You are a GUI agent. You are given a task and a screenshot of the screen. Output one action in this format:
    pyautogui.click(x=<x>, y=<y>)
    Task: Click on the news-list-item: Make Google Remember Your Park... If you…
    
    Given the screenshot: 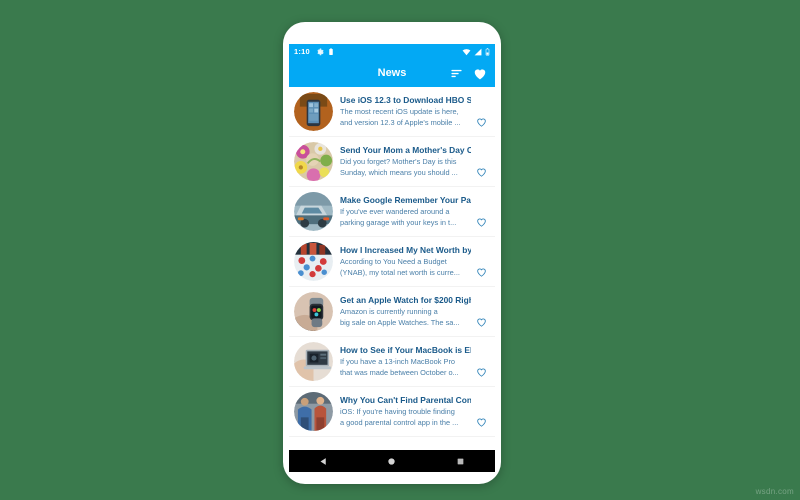 What is the action you would take?
    pyautogui.click(x=392, y=212)
    